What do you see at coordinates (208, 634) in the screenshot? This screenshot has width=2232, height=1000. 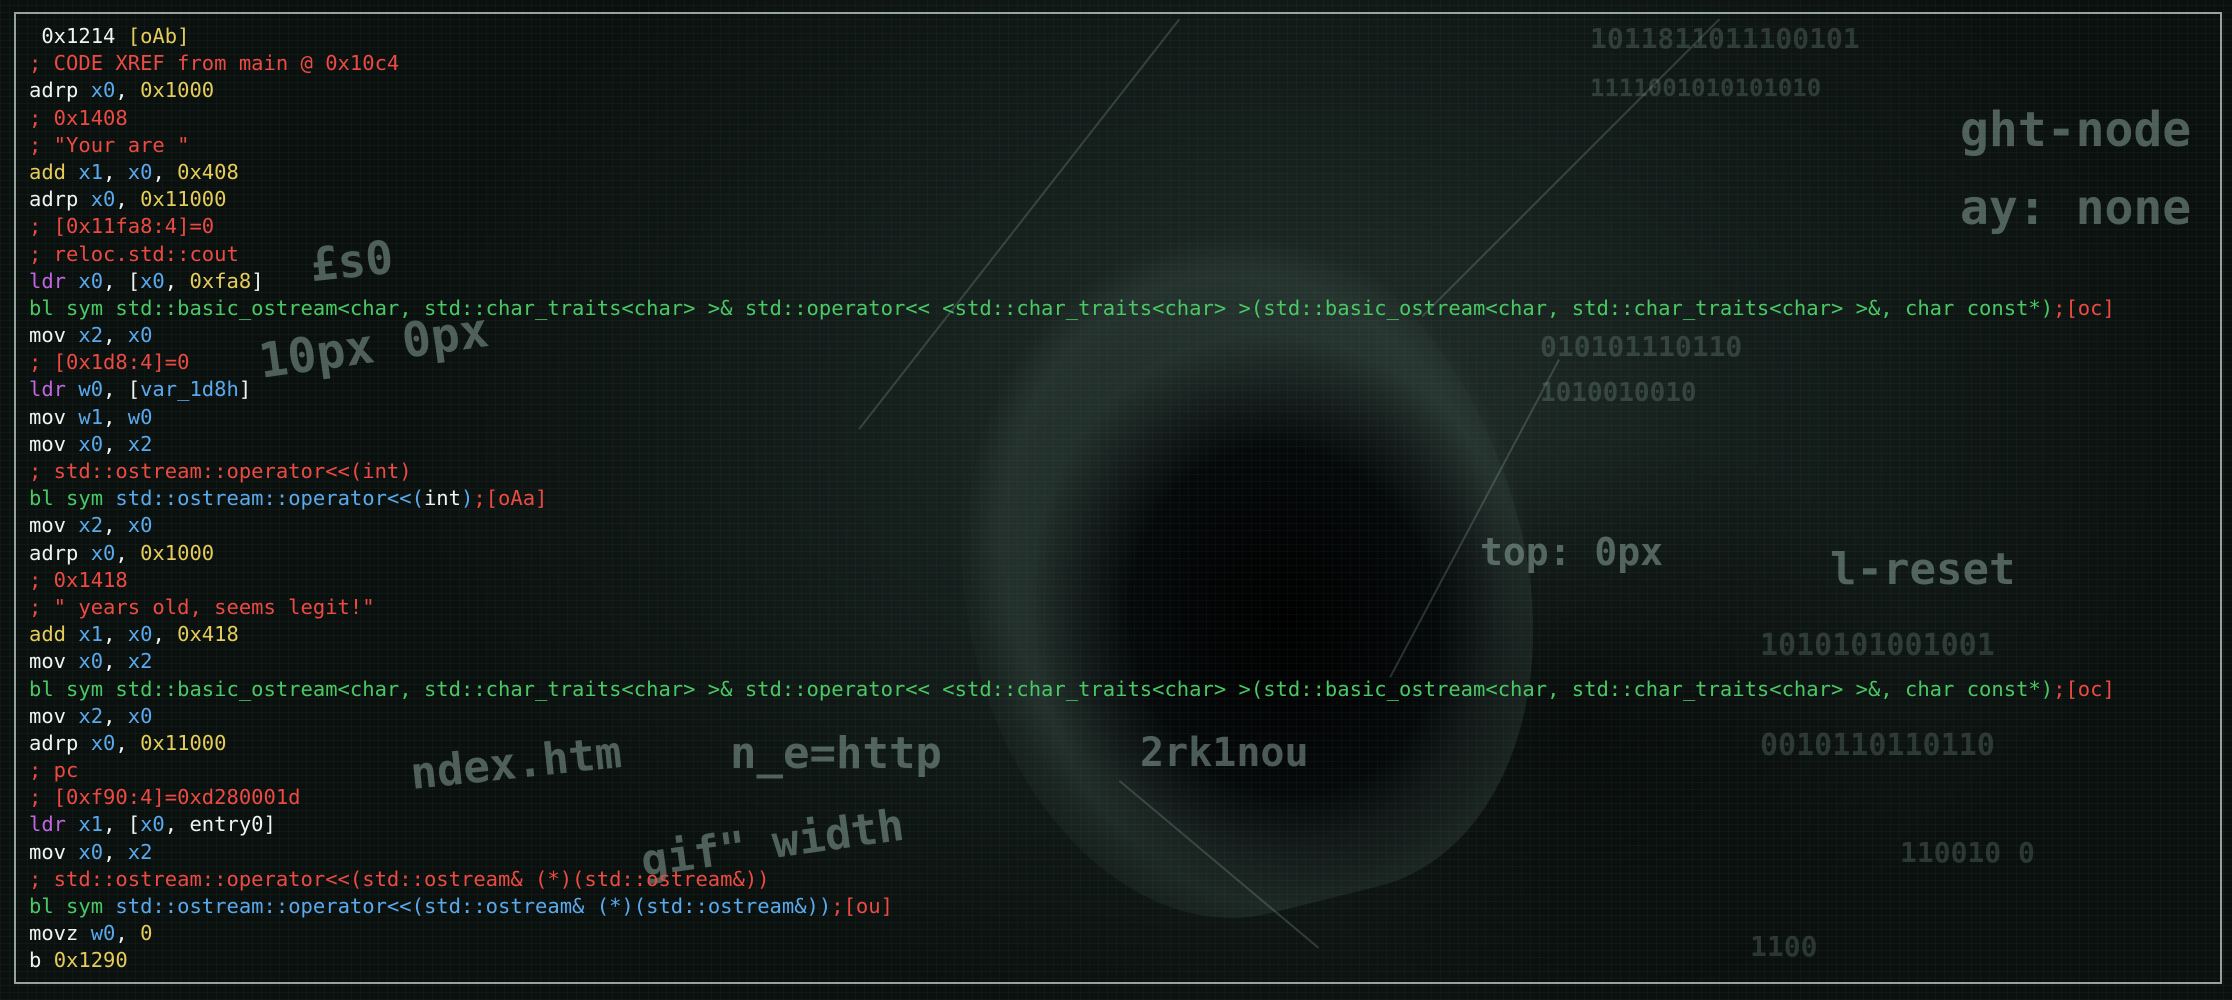 I see `code-token: 0x418` at bounding box center [208, 634].